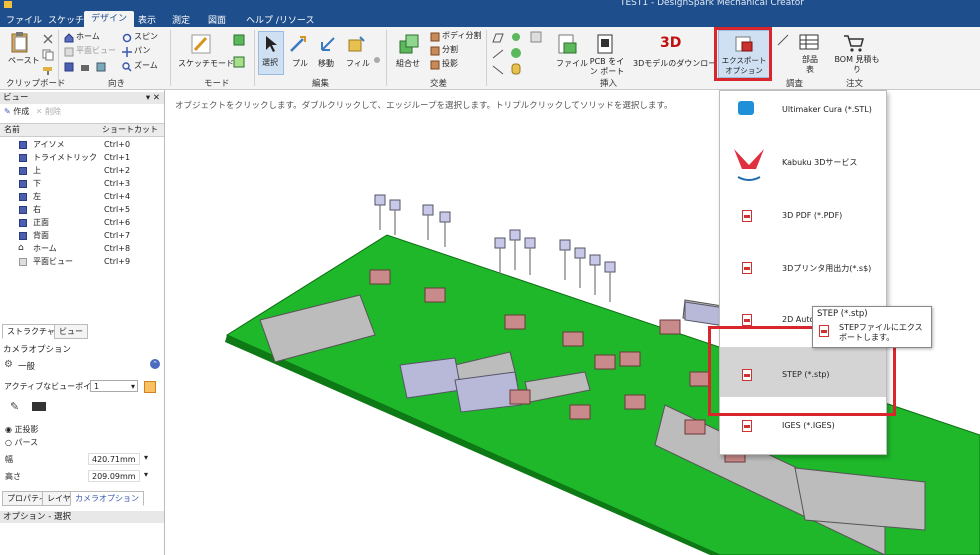 The image size is (980, 555). What do you see at coordinates (107, 498) in the screenshot?
I see `tab-camera-options: カメラオプション` at bounding box center [107, 498].